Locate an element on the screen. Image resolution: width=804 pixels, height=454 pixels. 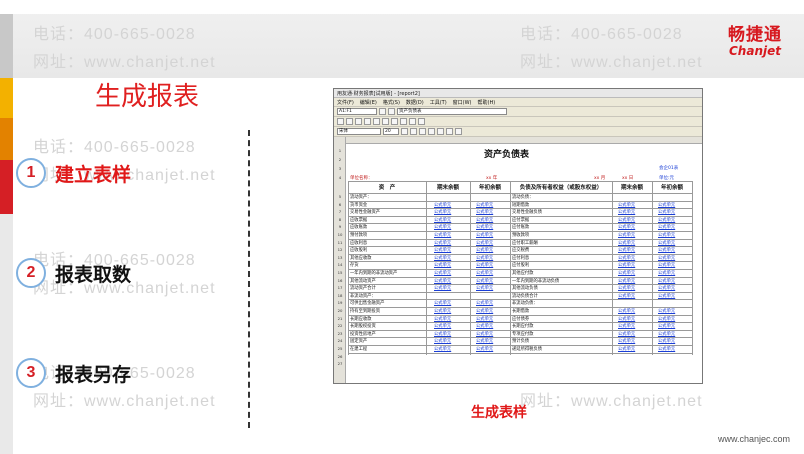
menu-edit: 编辑(E) is located at coordinates (368, 102).